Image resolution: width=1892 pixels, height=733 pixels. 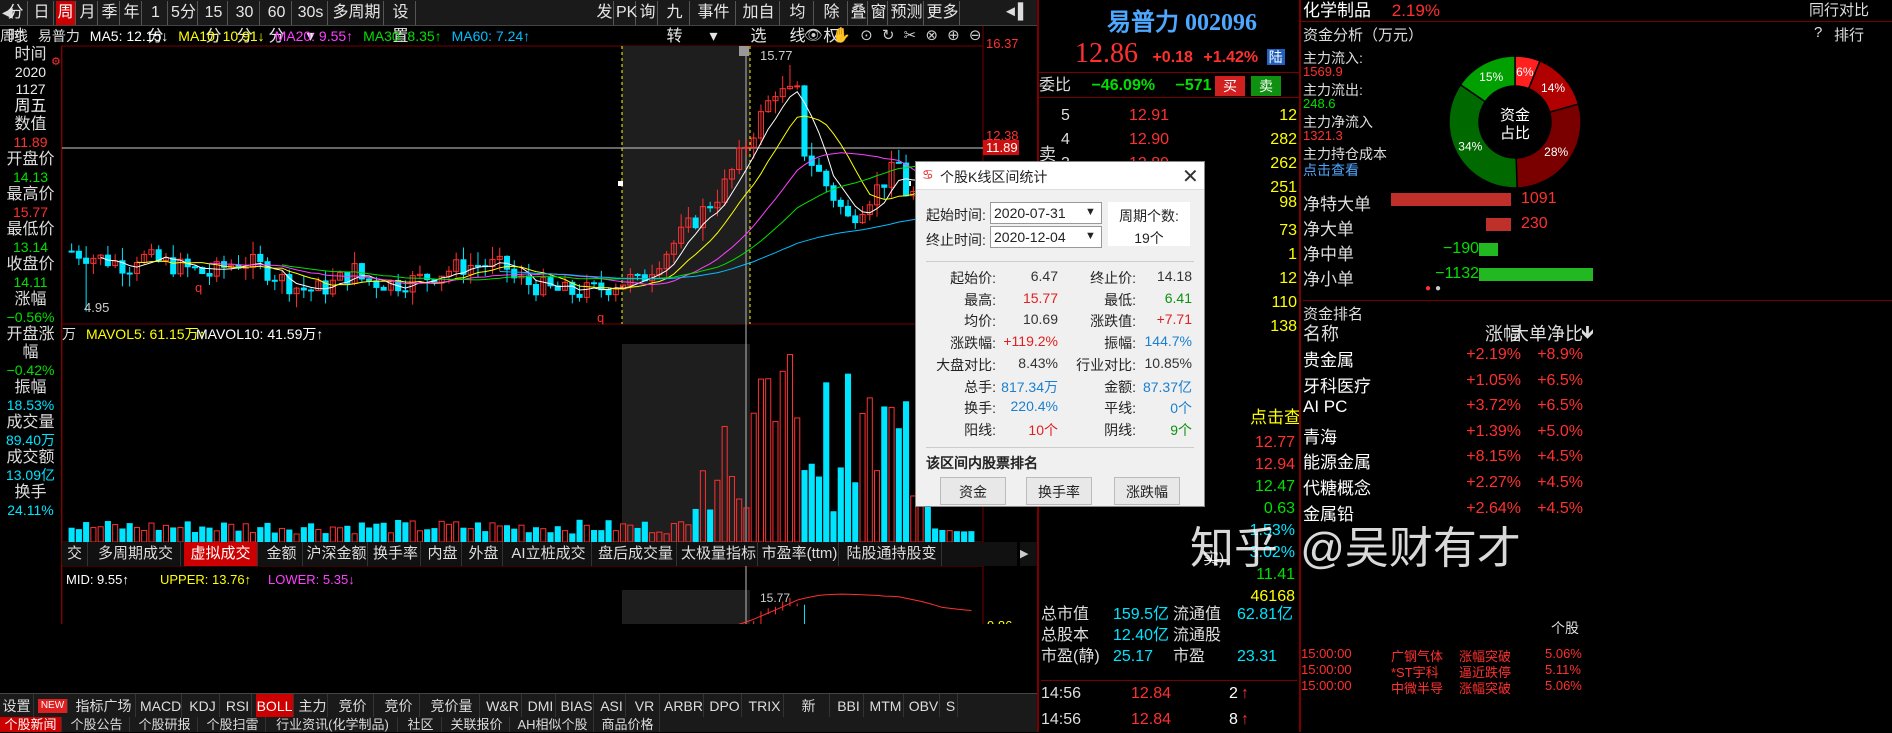 What do you see at coordinates (477, 724) in the screenshot?
I see `info-tab-6: 关联报价` at bounding box center [477, 724].